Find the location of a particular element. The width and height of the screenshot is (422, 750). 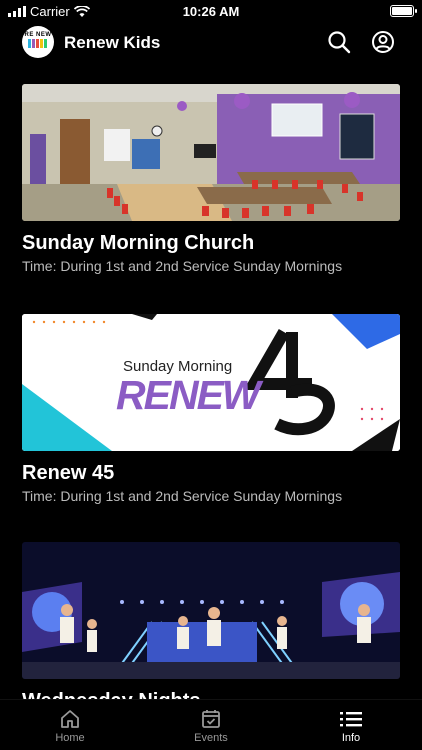

status-time: 10:26 AM is located at coordinates (211, 11).